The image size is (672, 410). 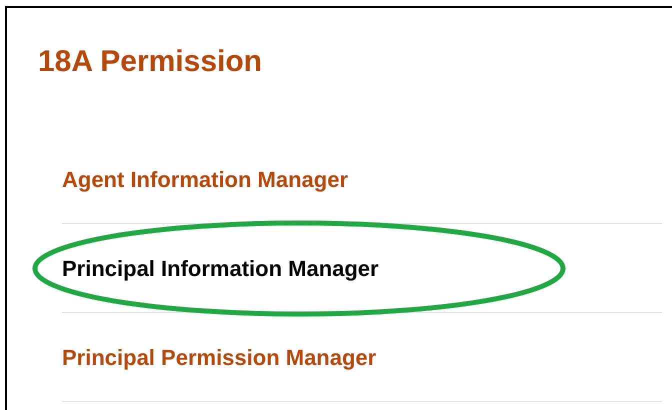 What do you see at coordinates (220, 268) in the screenshot?
I see `menu-link: Principal Information Manager` at bounding box center [220, 268].